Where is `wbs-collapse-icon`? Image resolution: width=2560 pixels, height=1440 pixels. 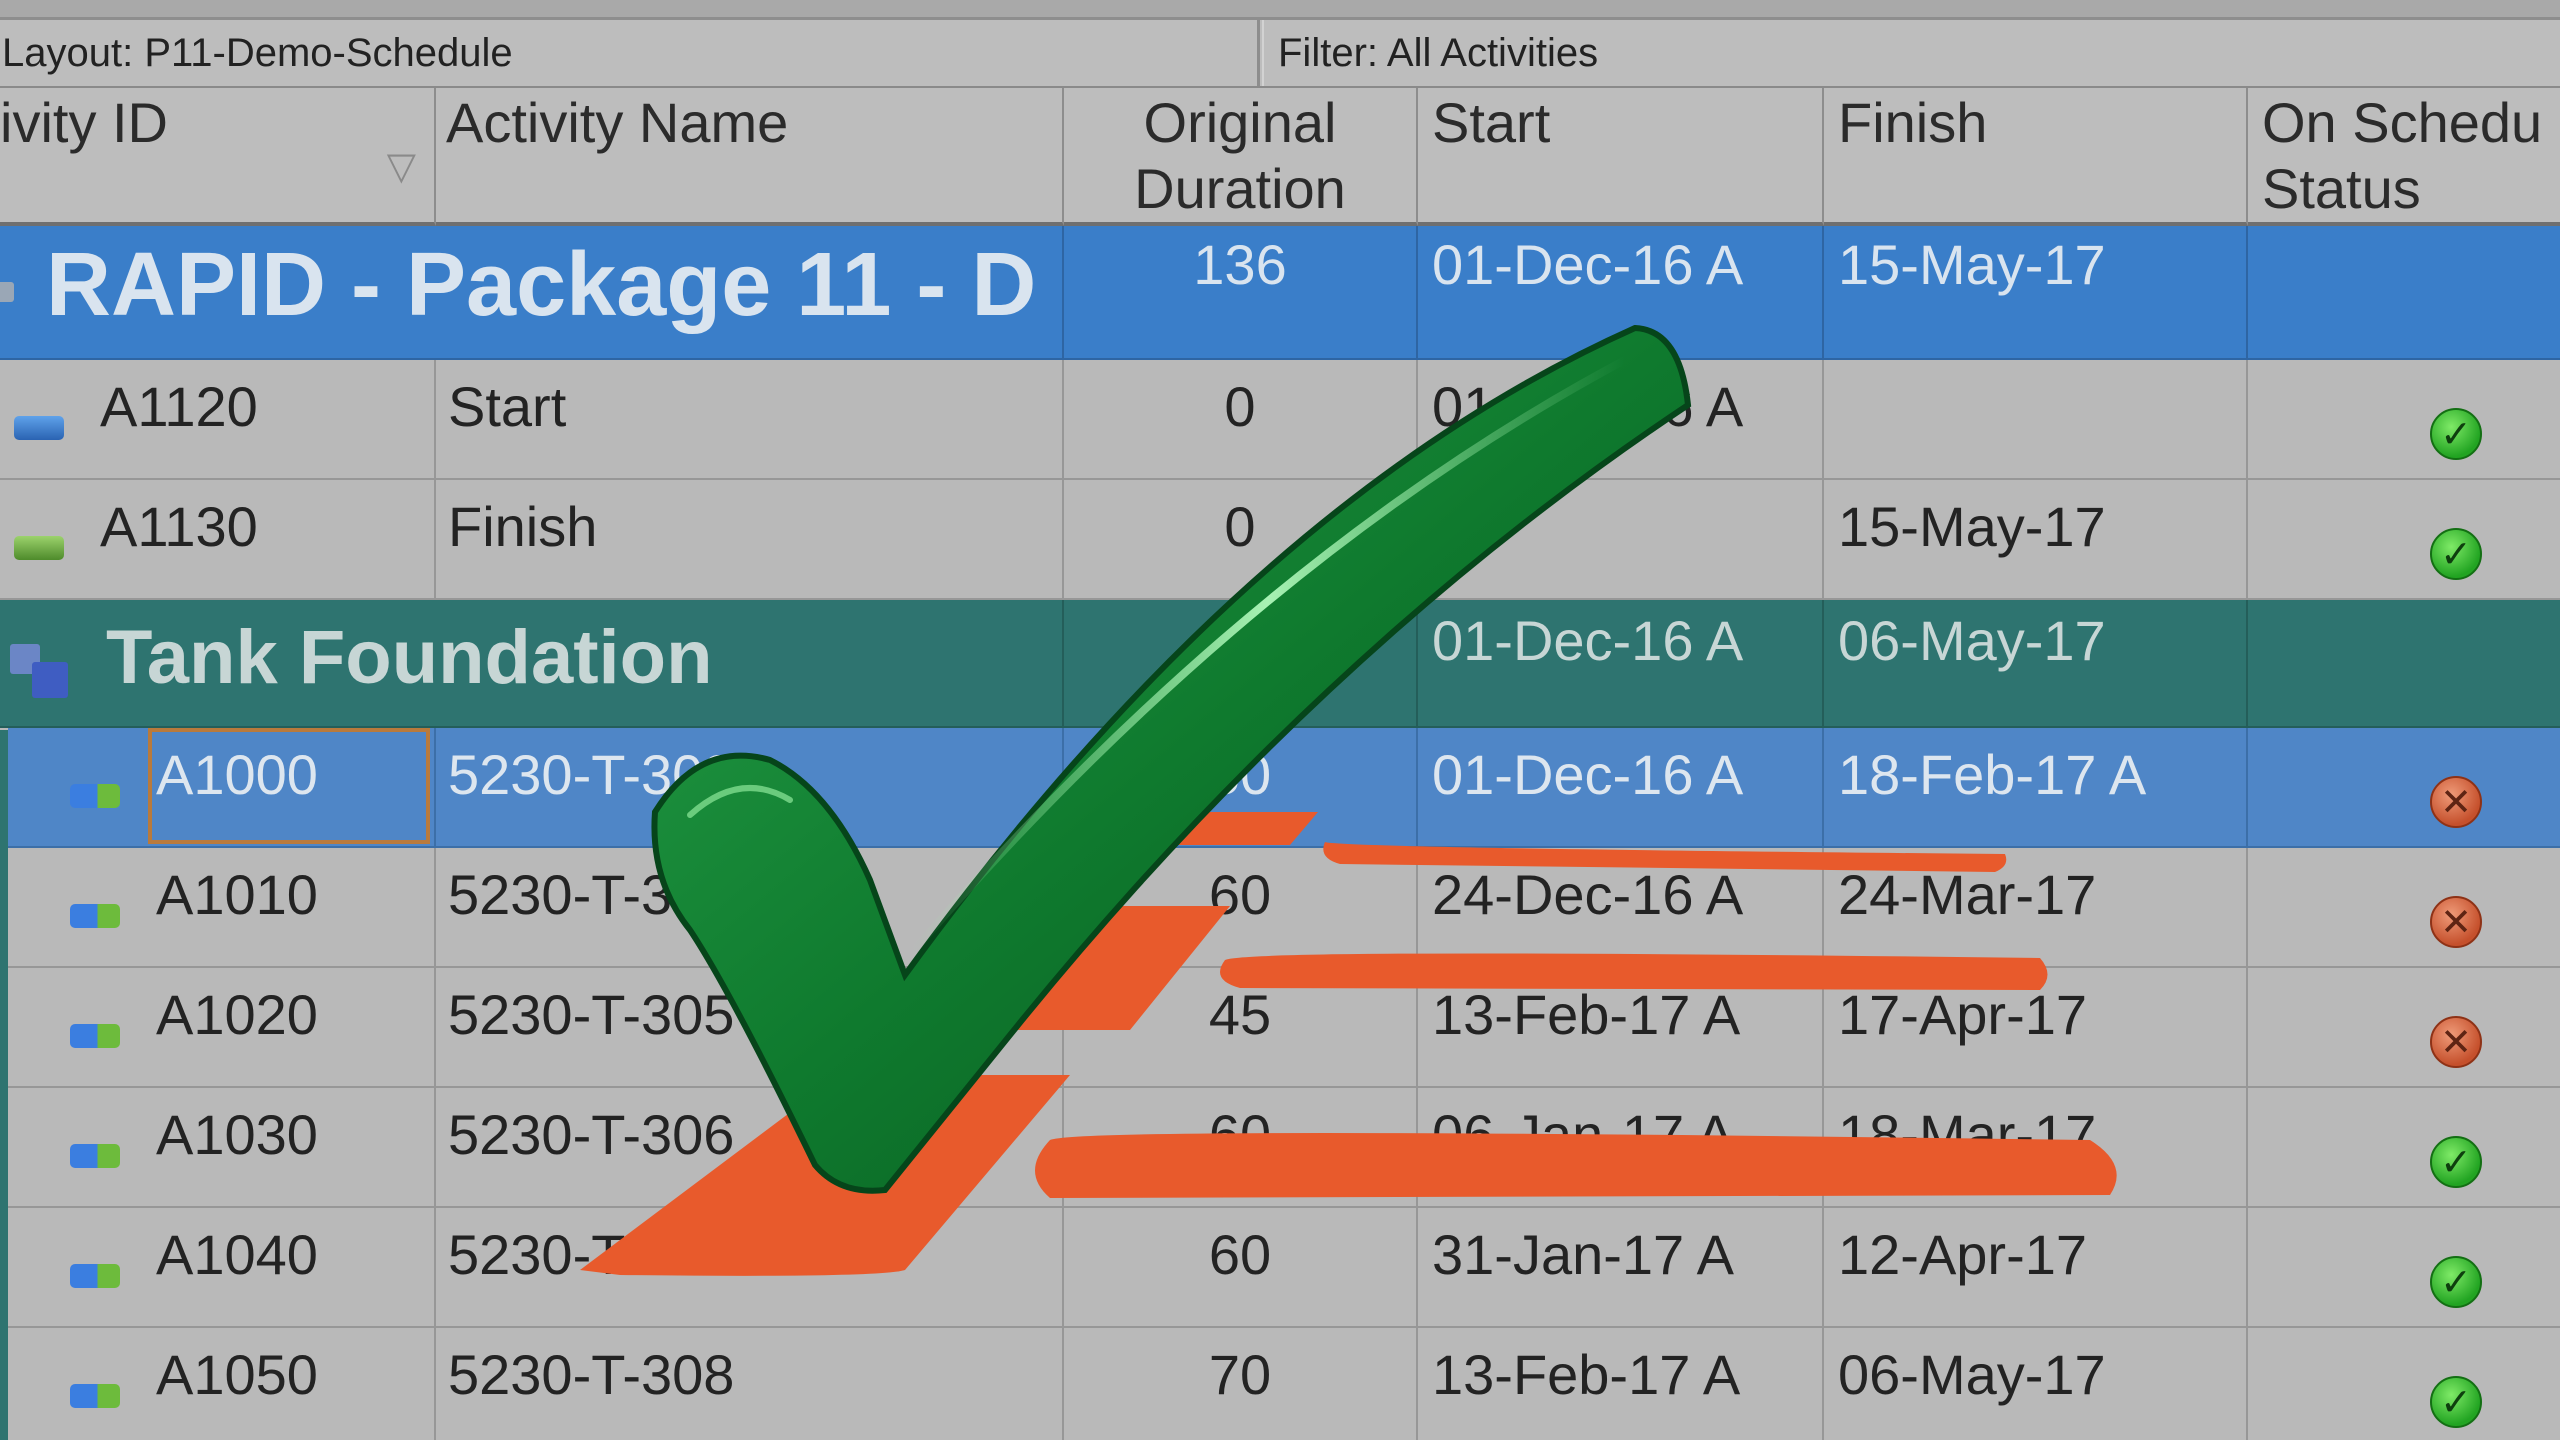 wbs-collapse-icon is located at coordinates (9, 294).